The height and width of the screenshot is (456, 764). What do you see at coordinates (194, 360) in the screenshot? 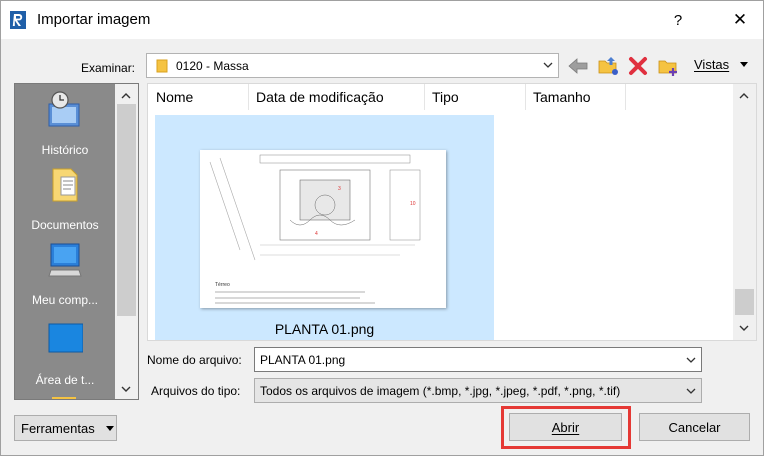
I see `filename-label: Nome do arquivo:` at bounding box center [194, 360].